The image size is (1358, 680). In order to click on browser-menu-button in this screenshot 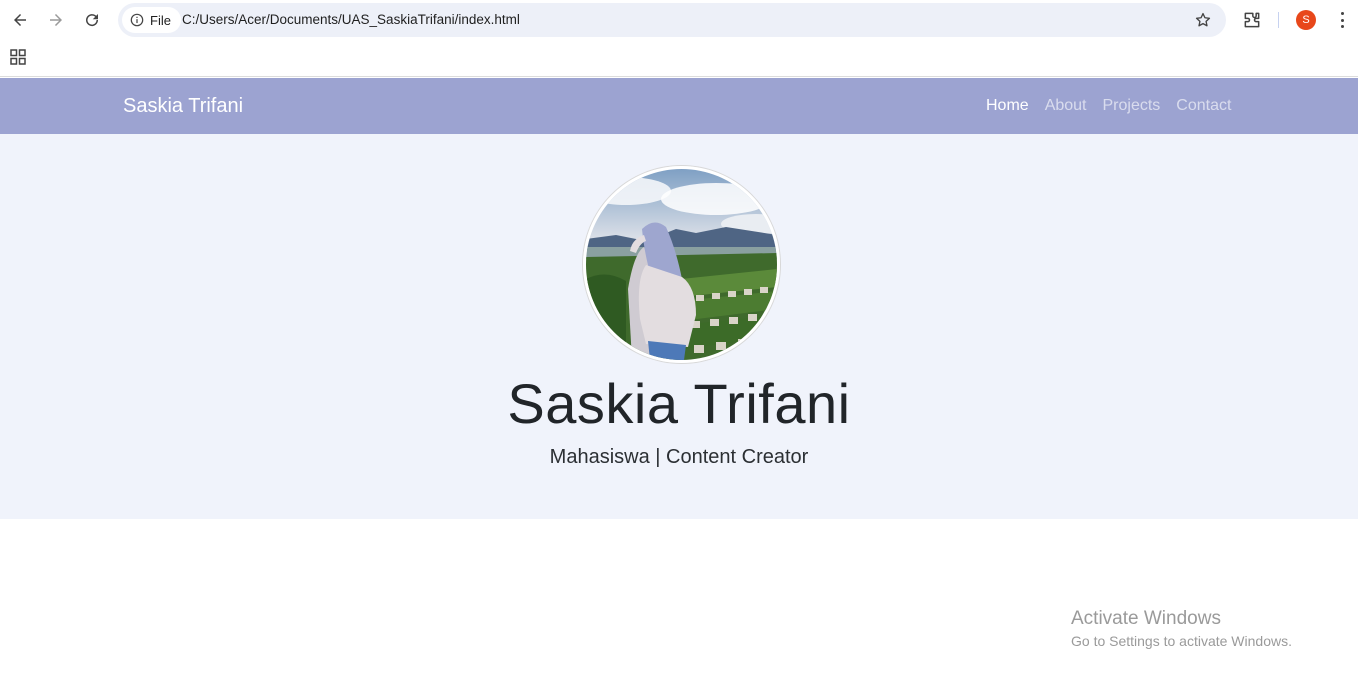, I will do `click(1342, 20)`.